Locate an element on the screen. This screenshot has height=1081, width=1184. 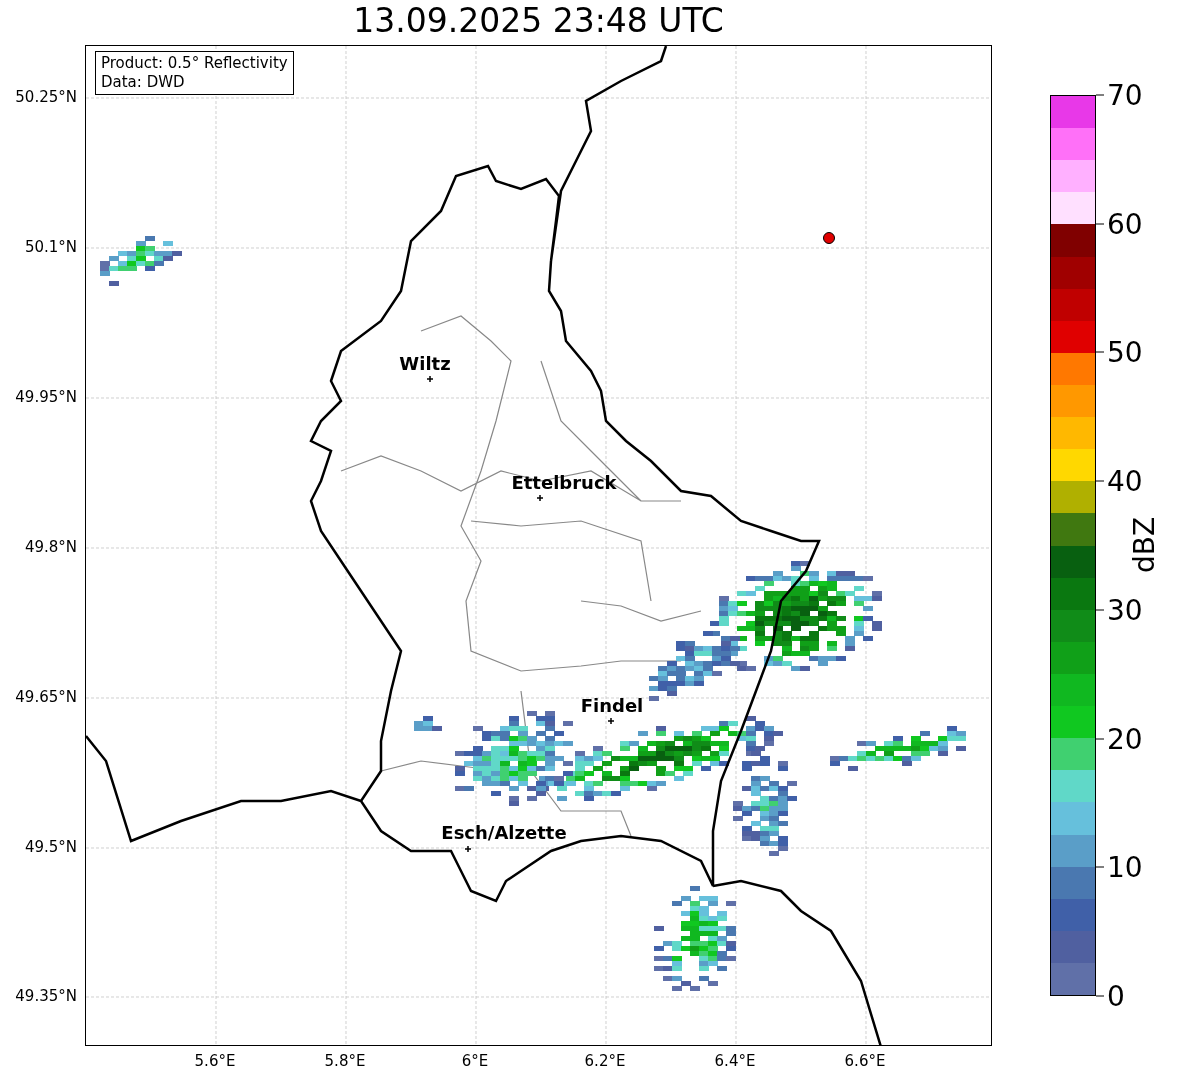
longitude-tick-label: 6.4°E is located at coordinates (735, 1061).